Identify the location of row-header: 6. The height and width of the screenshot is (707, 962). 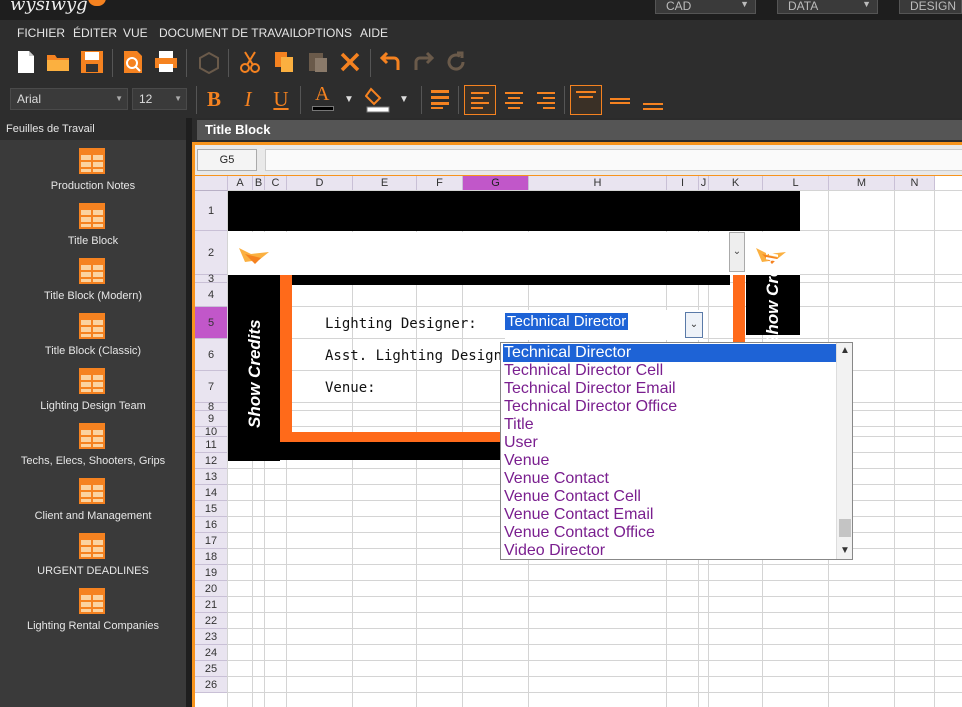
(211, 355).